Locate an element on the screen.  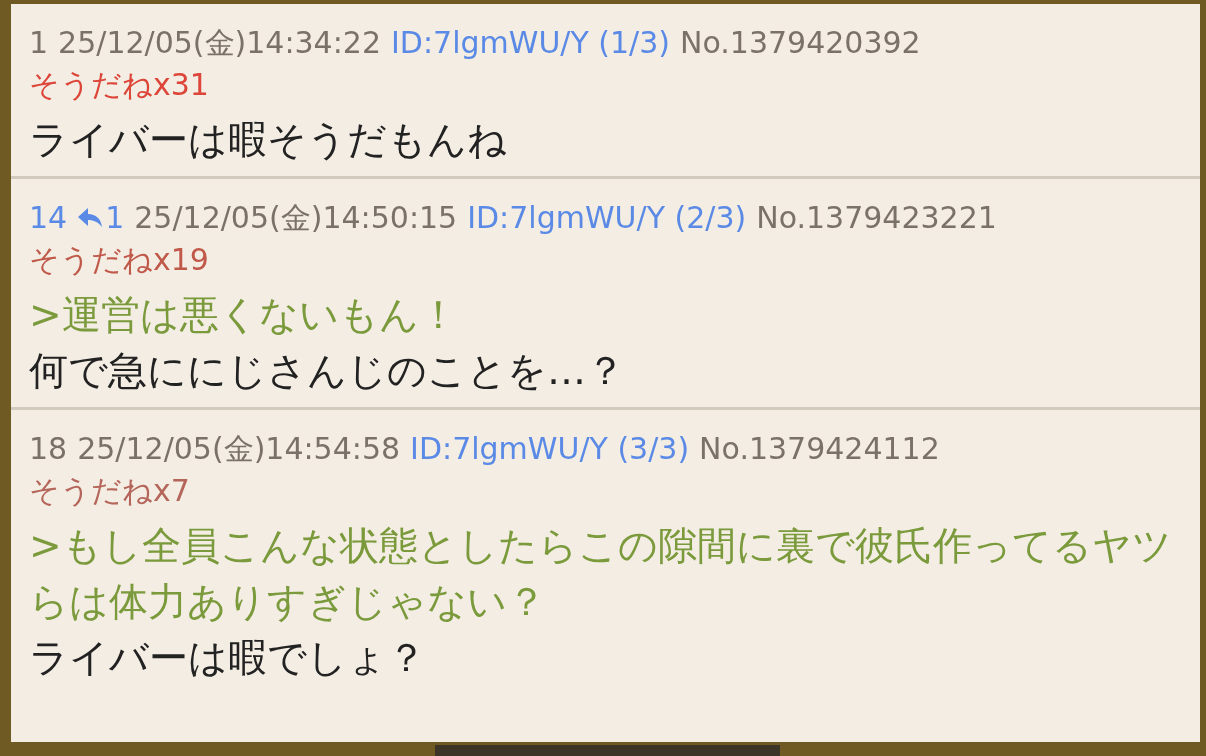
sodane-count: そうだねx31 is located at coordinates (609, 85).